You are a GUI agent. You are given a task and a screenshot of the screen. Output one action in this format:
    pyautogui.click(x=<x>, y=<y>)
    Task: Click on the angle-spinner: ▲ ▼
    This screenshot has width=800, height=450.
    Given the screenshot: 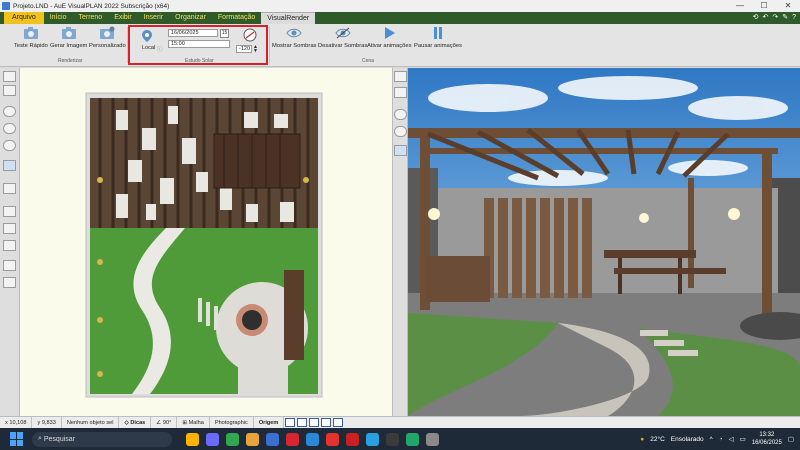 What is the action you would take?
    pyautogui.click(x=255, y=49)
    